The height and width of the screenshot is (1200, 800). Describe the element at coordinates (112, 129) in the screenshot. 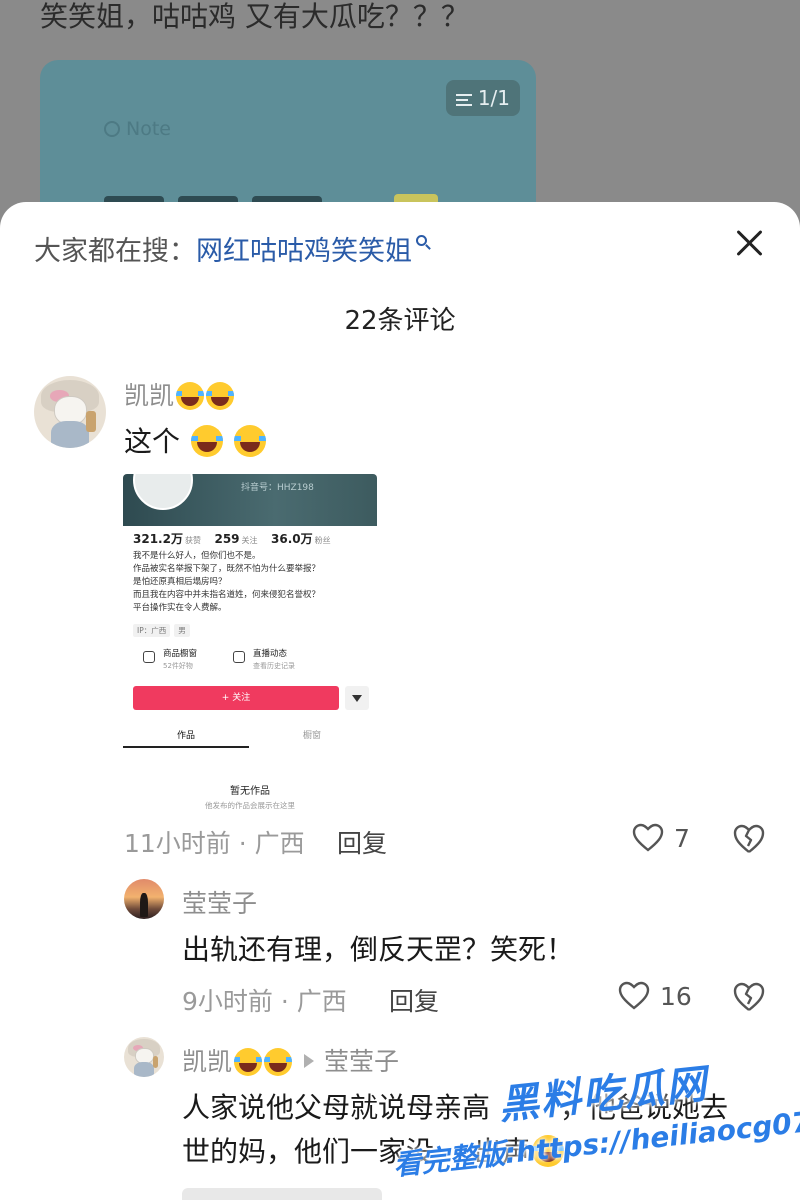

I see `note-circle-icon` at that location.